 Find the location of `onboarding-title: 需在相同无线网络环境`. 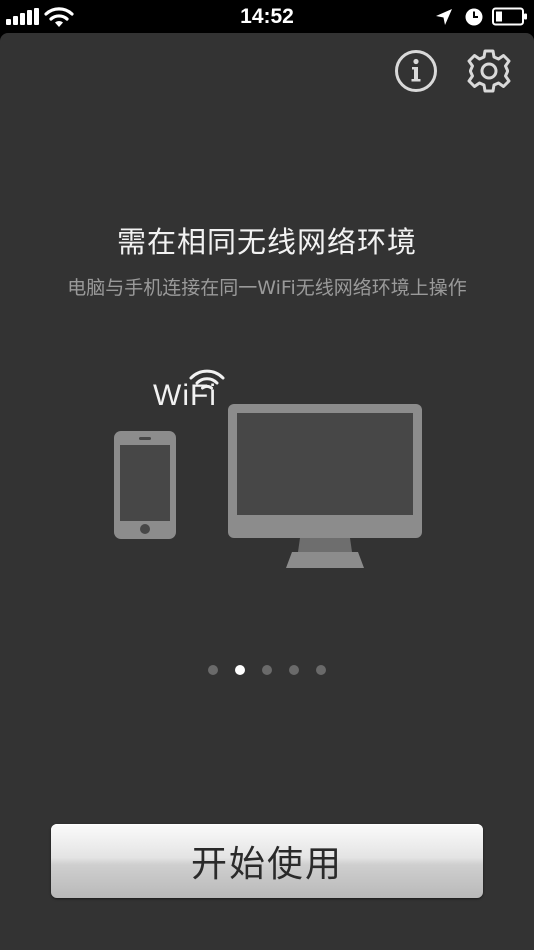

onboarding-title: 需在相同无线网络环境 is located at coordinates (266, 242).